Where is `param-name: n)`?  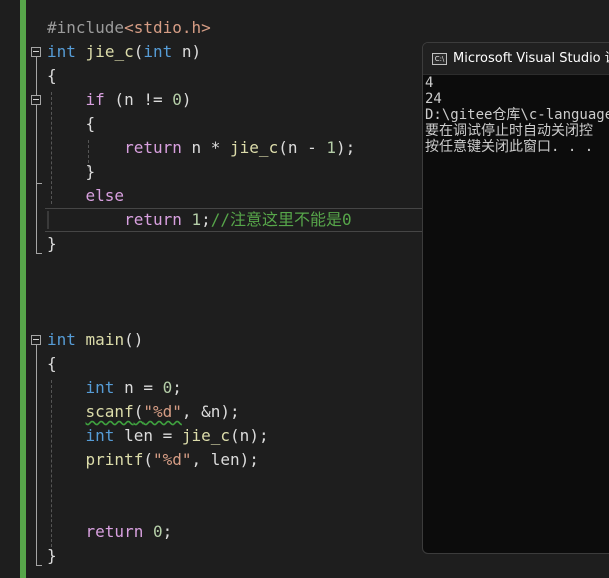
param-name: n) is located at coordinates (187, 51).